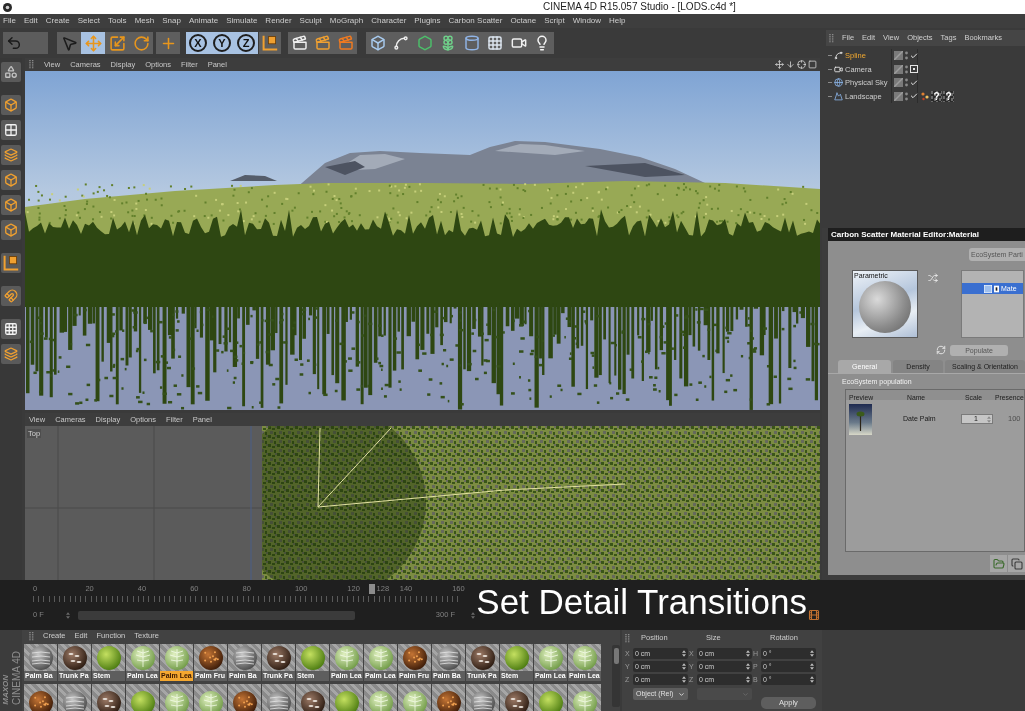  What do you see at coordinates (554, 21) in the screenshot?
I see `menu-item: Script` at bounding box center [554, 21].